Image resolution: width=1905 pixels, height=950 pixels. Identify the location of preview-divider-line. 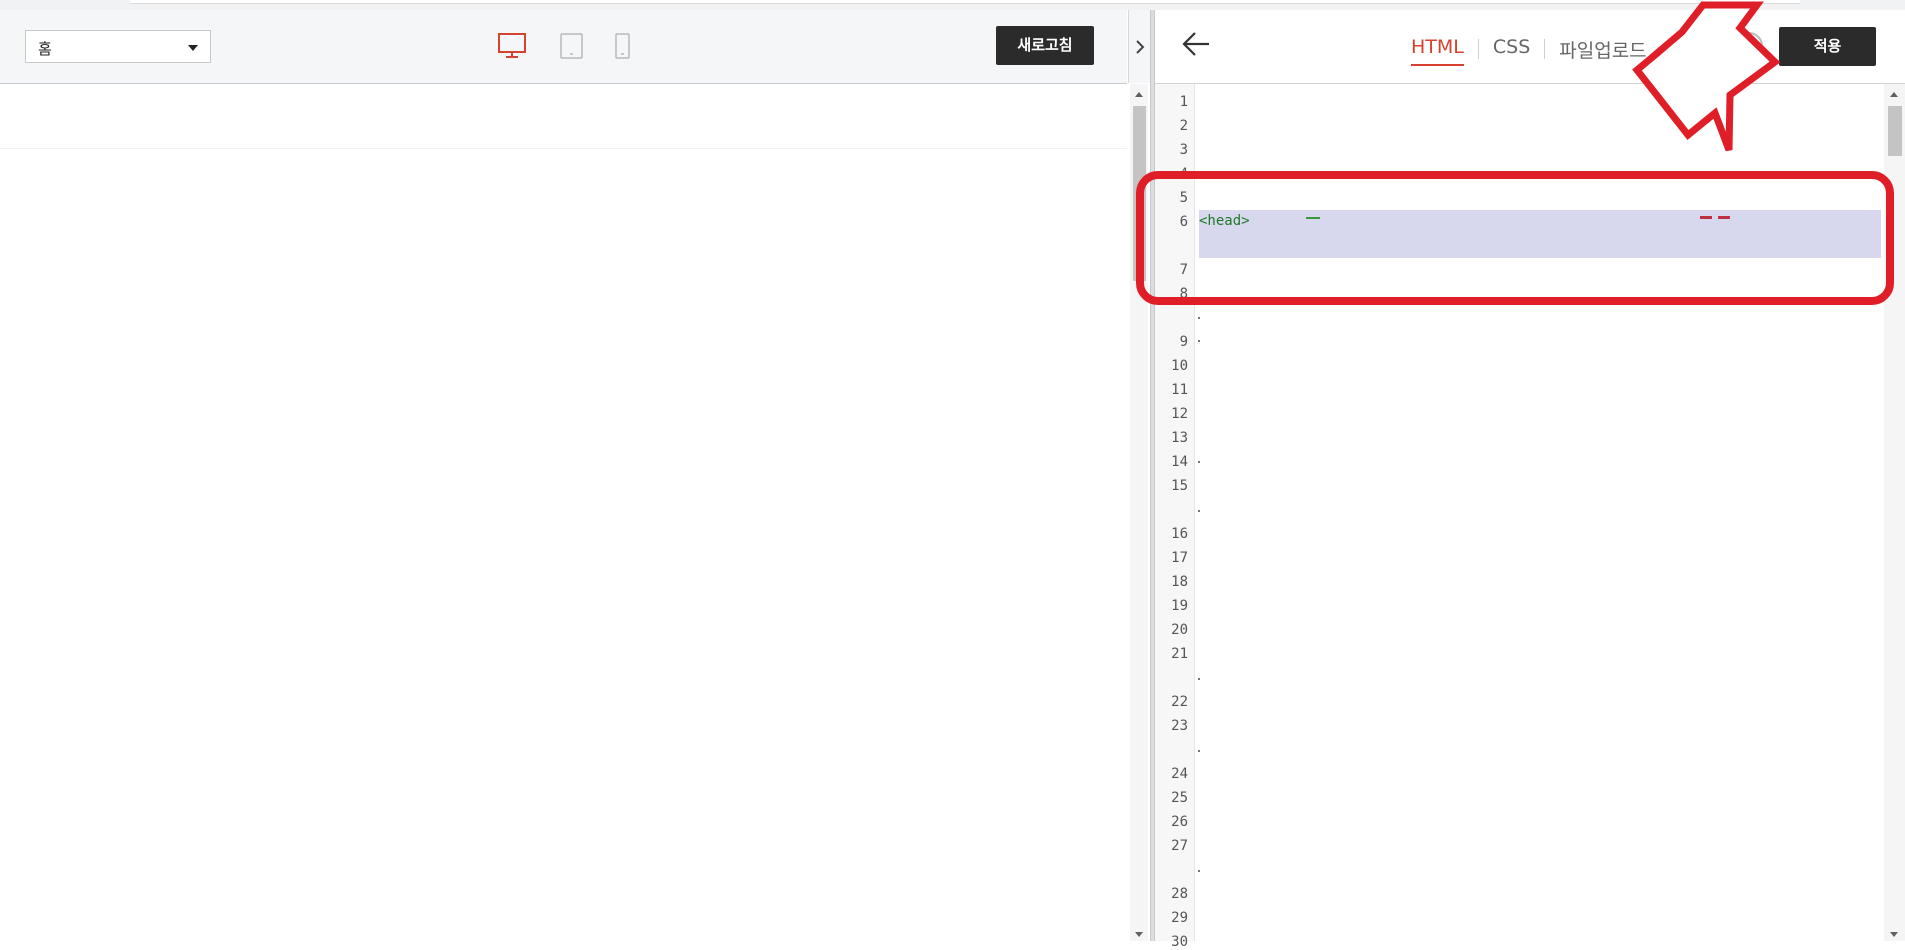
(563, 148).